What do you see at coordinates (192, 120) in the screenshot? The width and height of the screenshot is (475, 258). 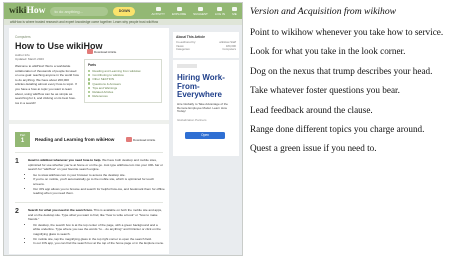 I see `ad-brand: Globalization Partners` at bounding box center [192, 120].